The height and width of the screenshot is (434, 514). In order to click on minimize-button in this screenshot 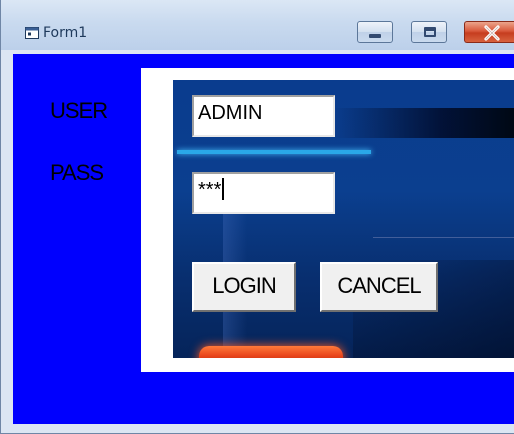, I will do `click(375, 32)`.